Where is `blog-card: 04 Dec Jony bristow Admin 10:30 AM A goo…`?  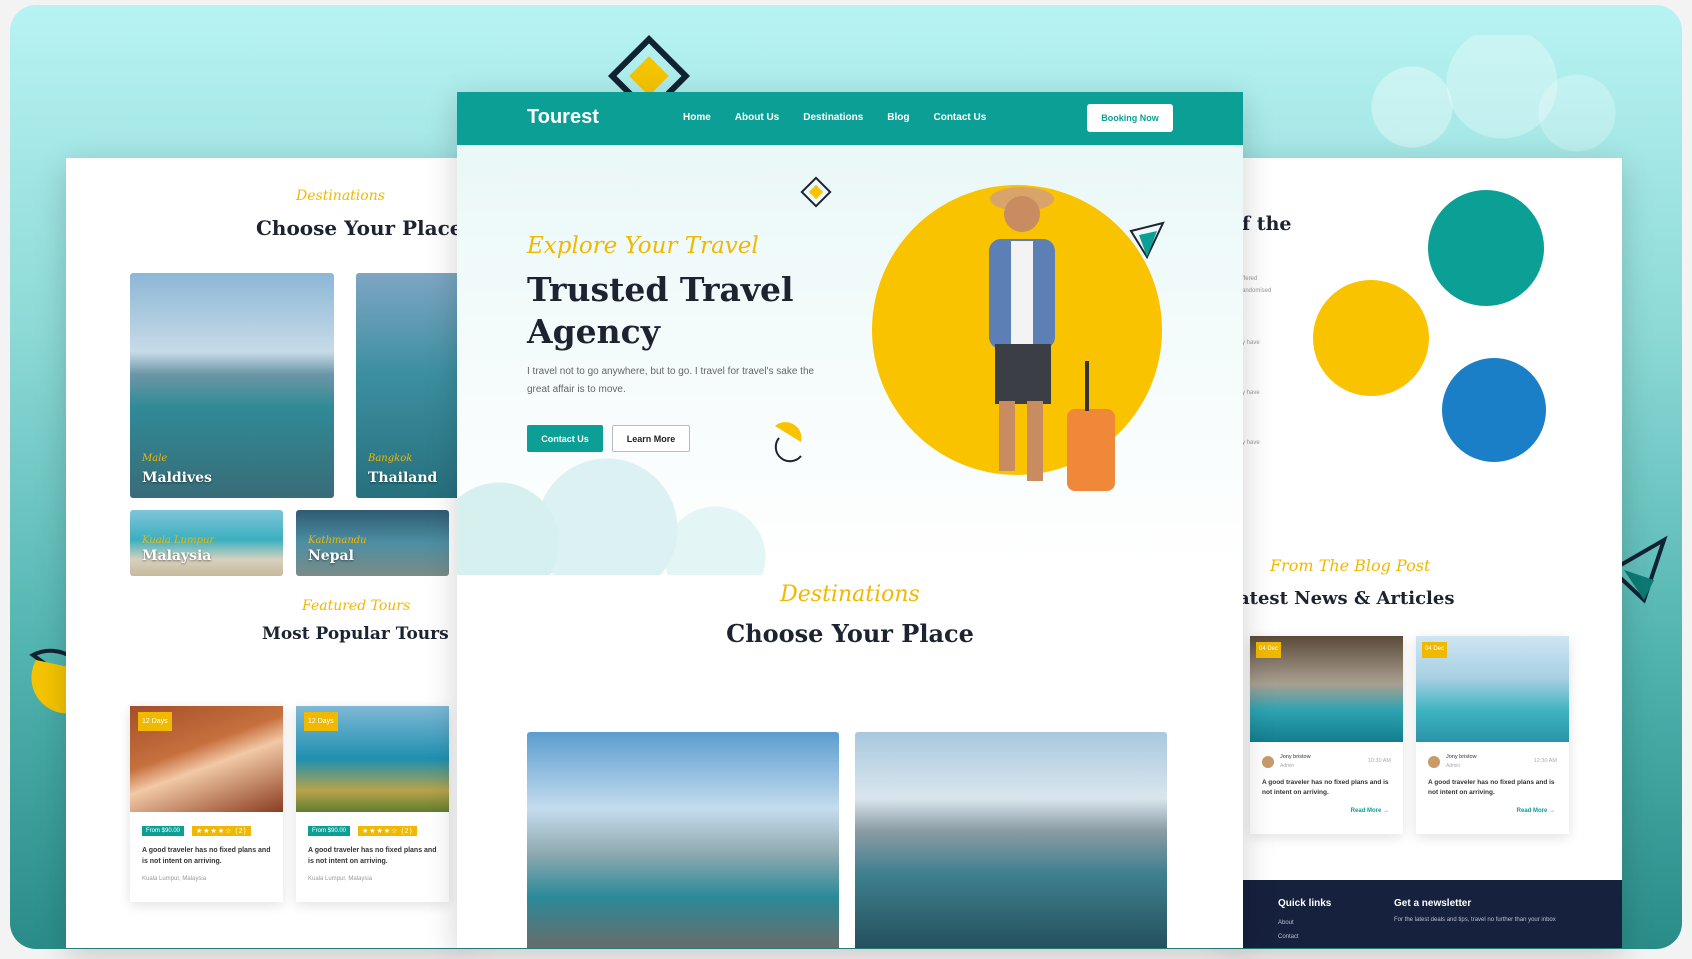 blog-card: 04 Dec Jony bristow Admin 10:30 AM A goo… is located at coordinates (1326, 735).